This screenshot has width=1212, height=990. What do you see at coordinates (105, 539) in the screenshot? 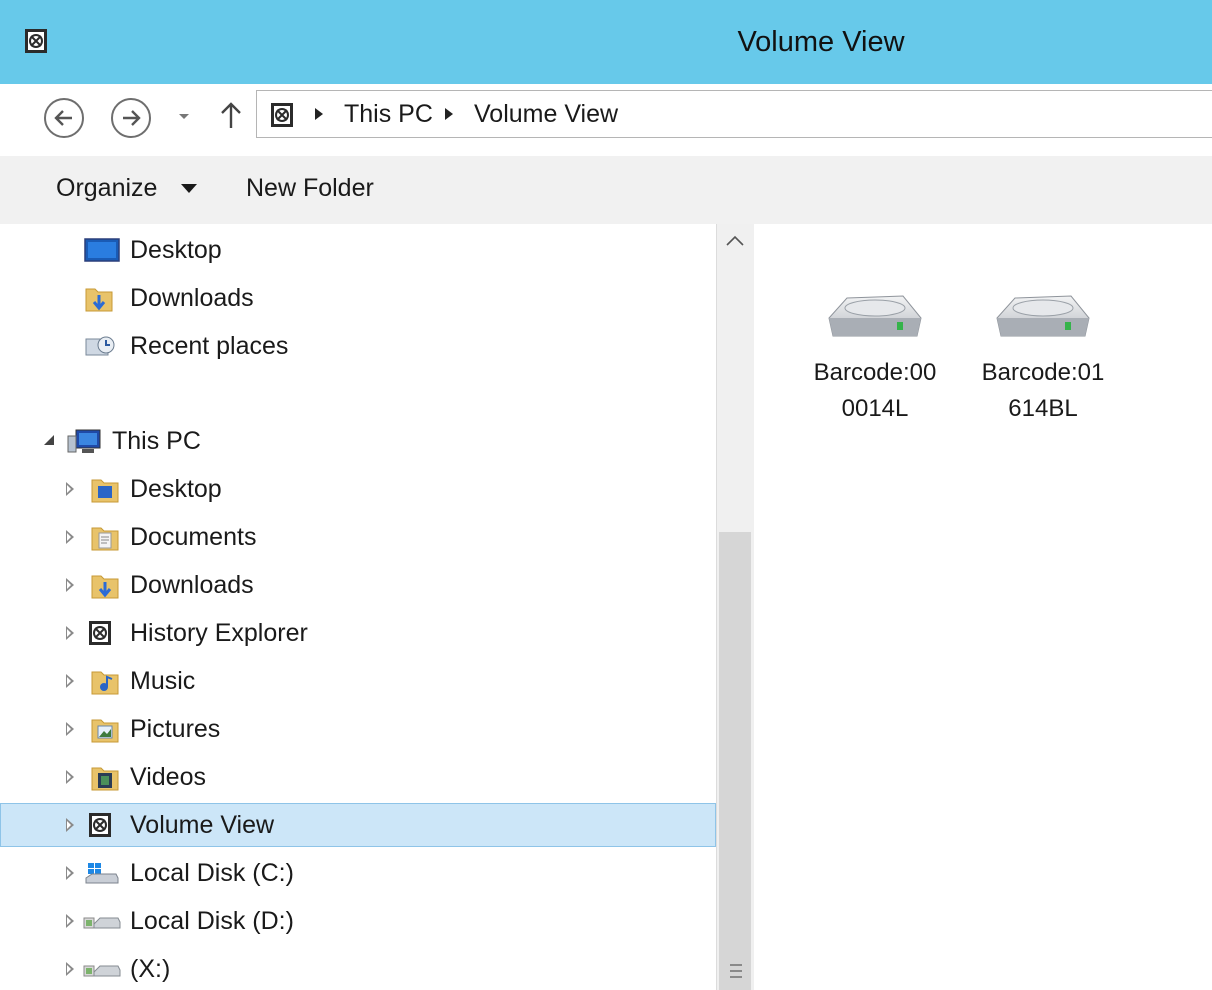
I see `documents-folder-icon` at bounding box center [105, 539].